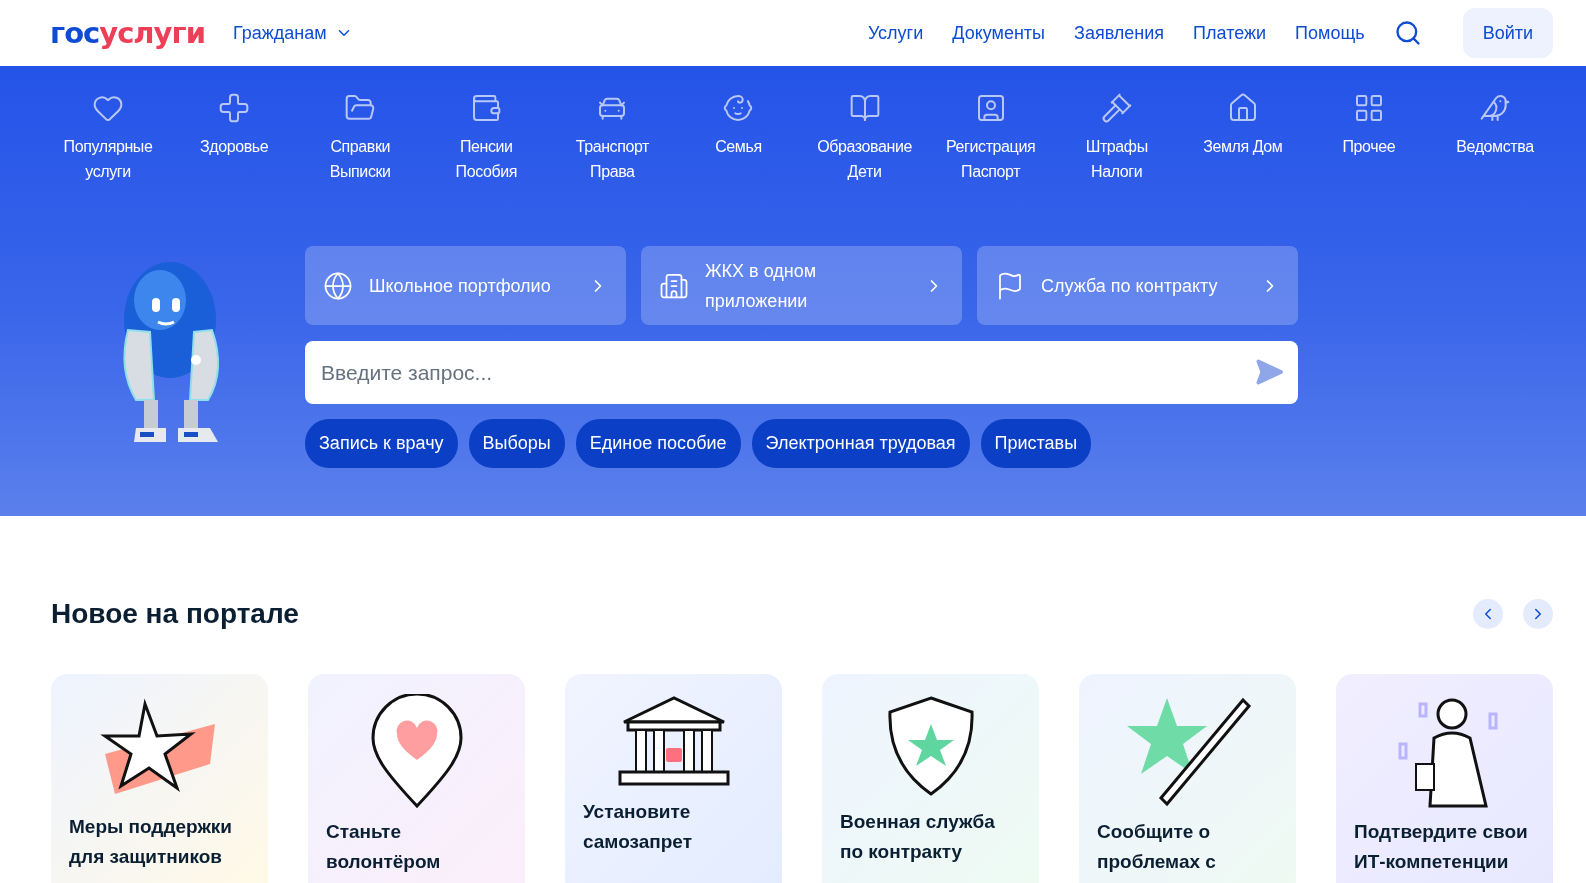  What do you see at coordinates (864, 108) in the screenshot?
I see `book-icon` at bounding box center [864, 108].